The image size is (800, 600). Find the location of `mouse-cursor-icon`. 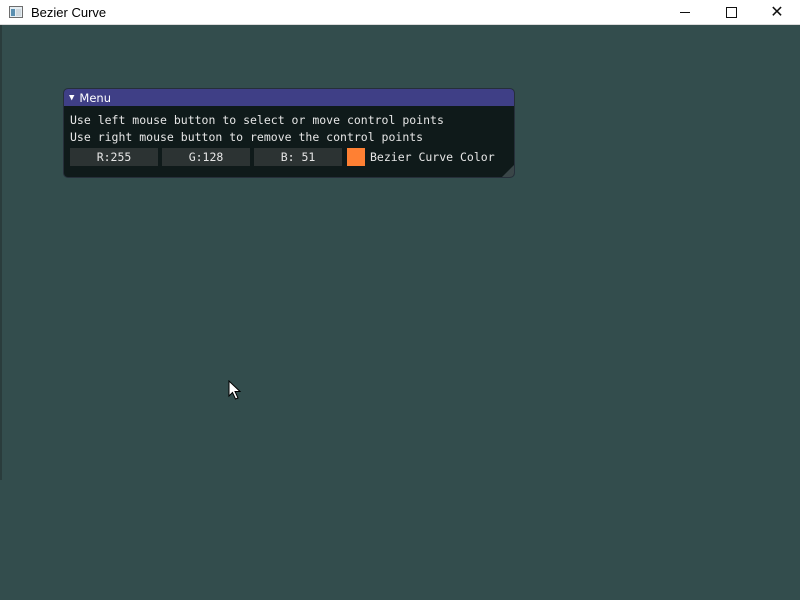

mouse-cursor-icon is located at coordinates (235, 390).